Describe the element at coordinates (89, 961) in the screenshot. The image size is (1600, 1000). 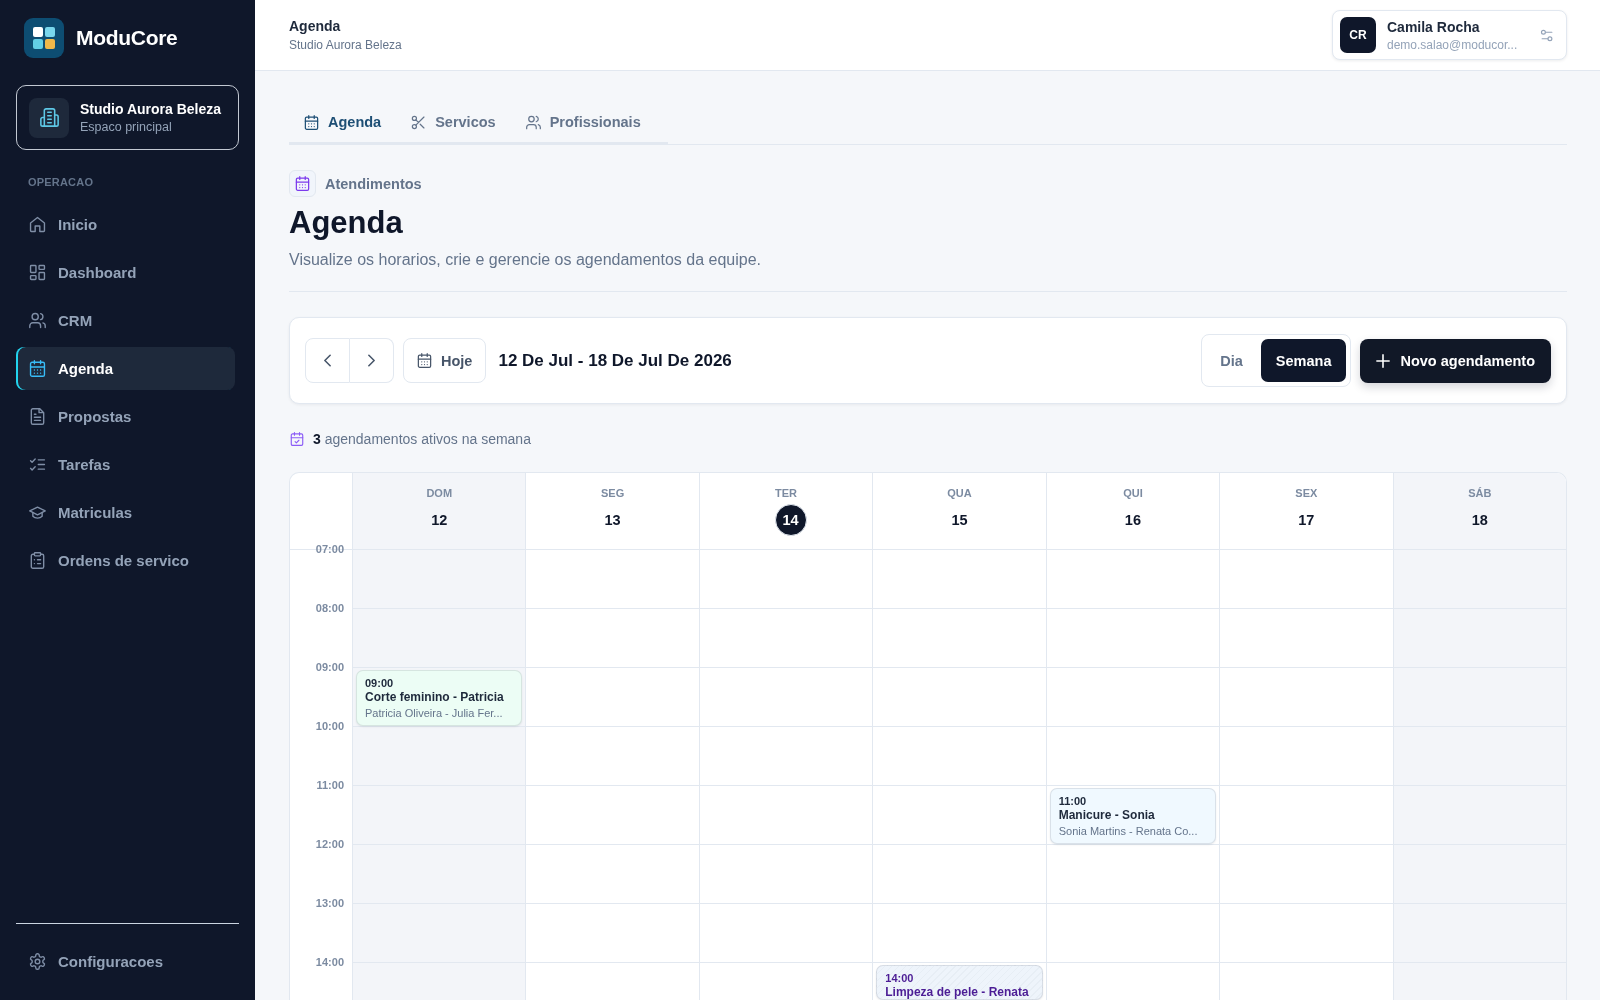
I see `nav-item: Configuracoes` at that location.